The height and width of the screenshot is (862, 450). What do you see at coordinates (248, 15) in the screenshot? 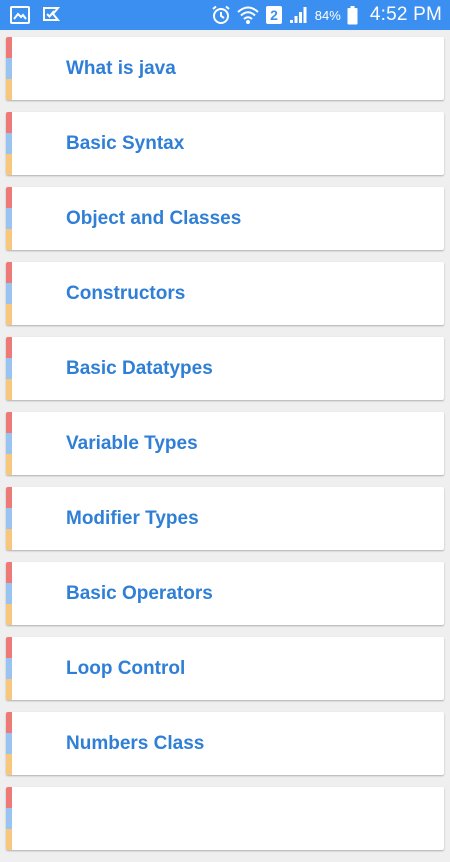
I see `wifi-icon` at bounding box center [248, 15].